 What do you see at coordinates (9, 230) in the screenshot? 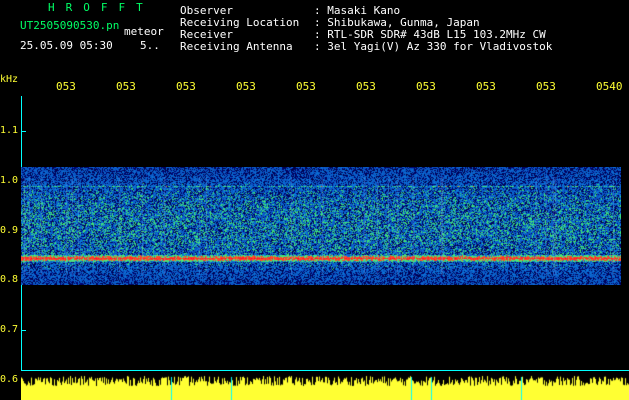
I see `y-tick-label: 0.9` at bounding box center [9, 230].